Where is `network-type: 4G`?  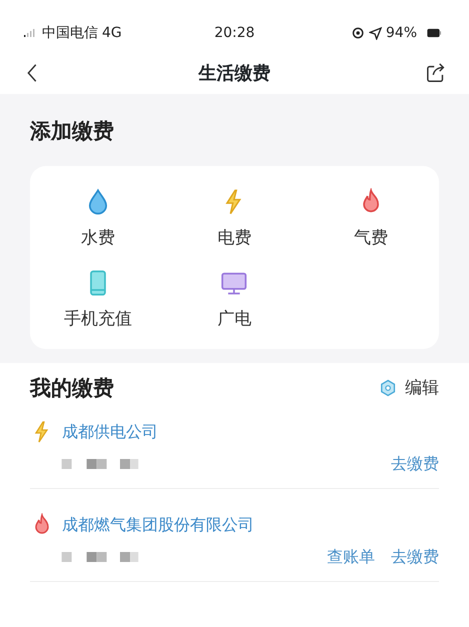
network-type: 4G is located at coordinates (112, 33).